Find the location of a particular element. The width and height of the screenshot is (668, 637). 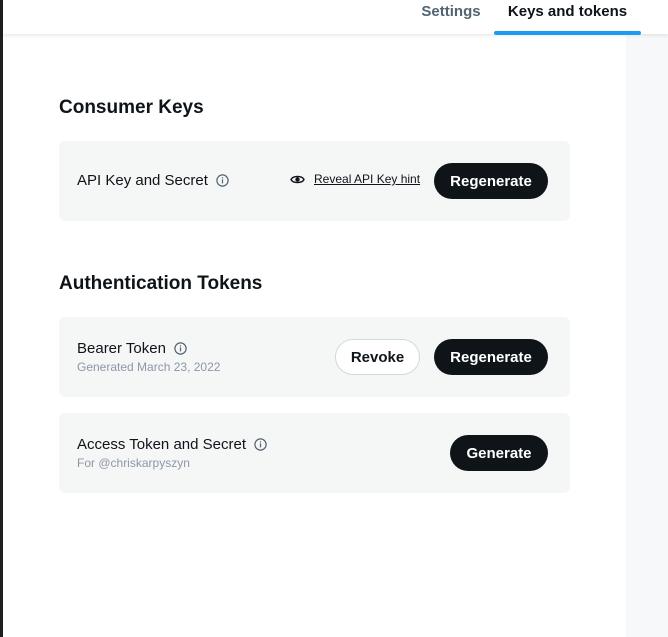

bearer-token-regenerate-label: Regenerate is located at coordinates (491, 357).